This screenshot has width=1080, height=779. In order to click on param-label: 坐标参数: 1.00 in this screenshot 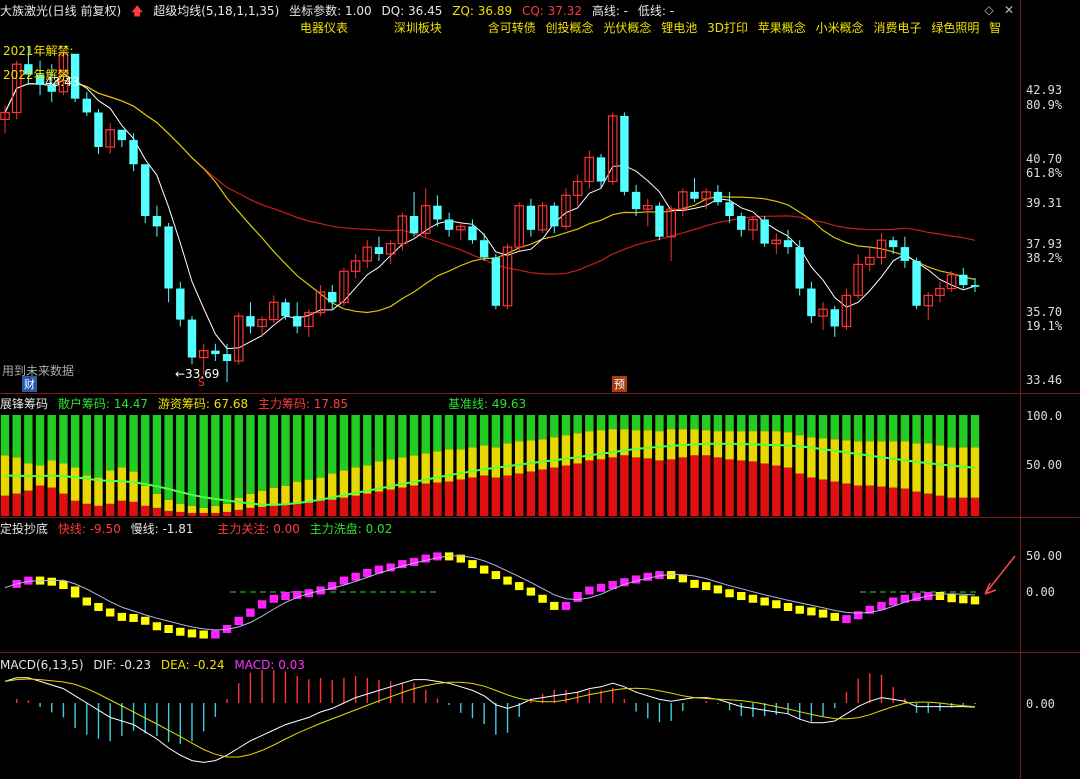, I will do `click(330, 11)`.